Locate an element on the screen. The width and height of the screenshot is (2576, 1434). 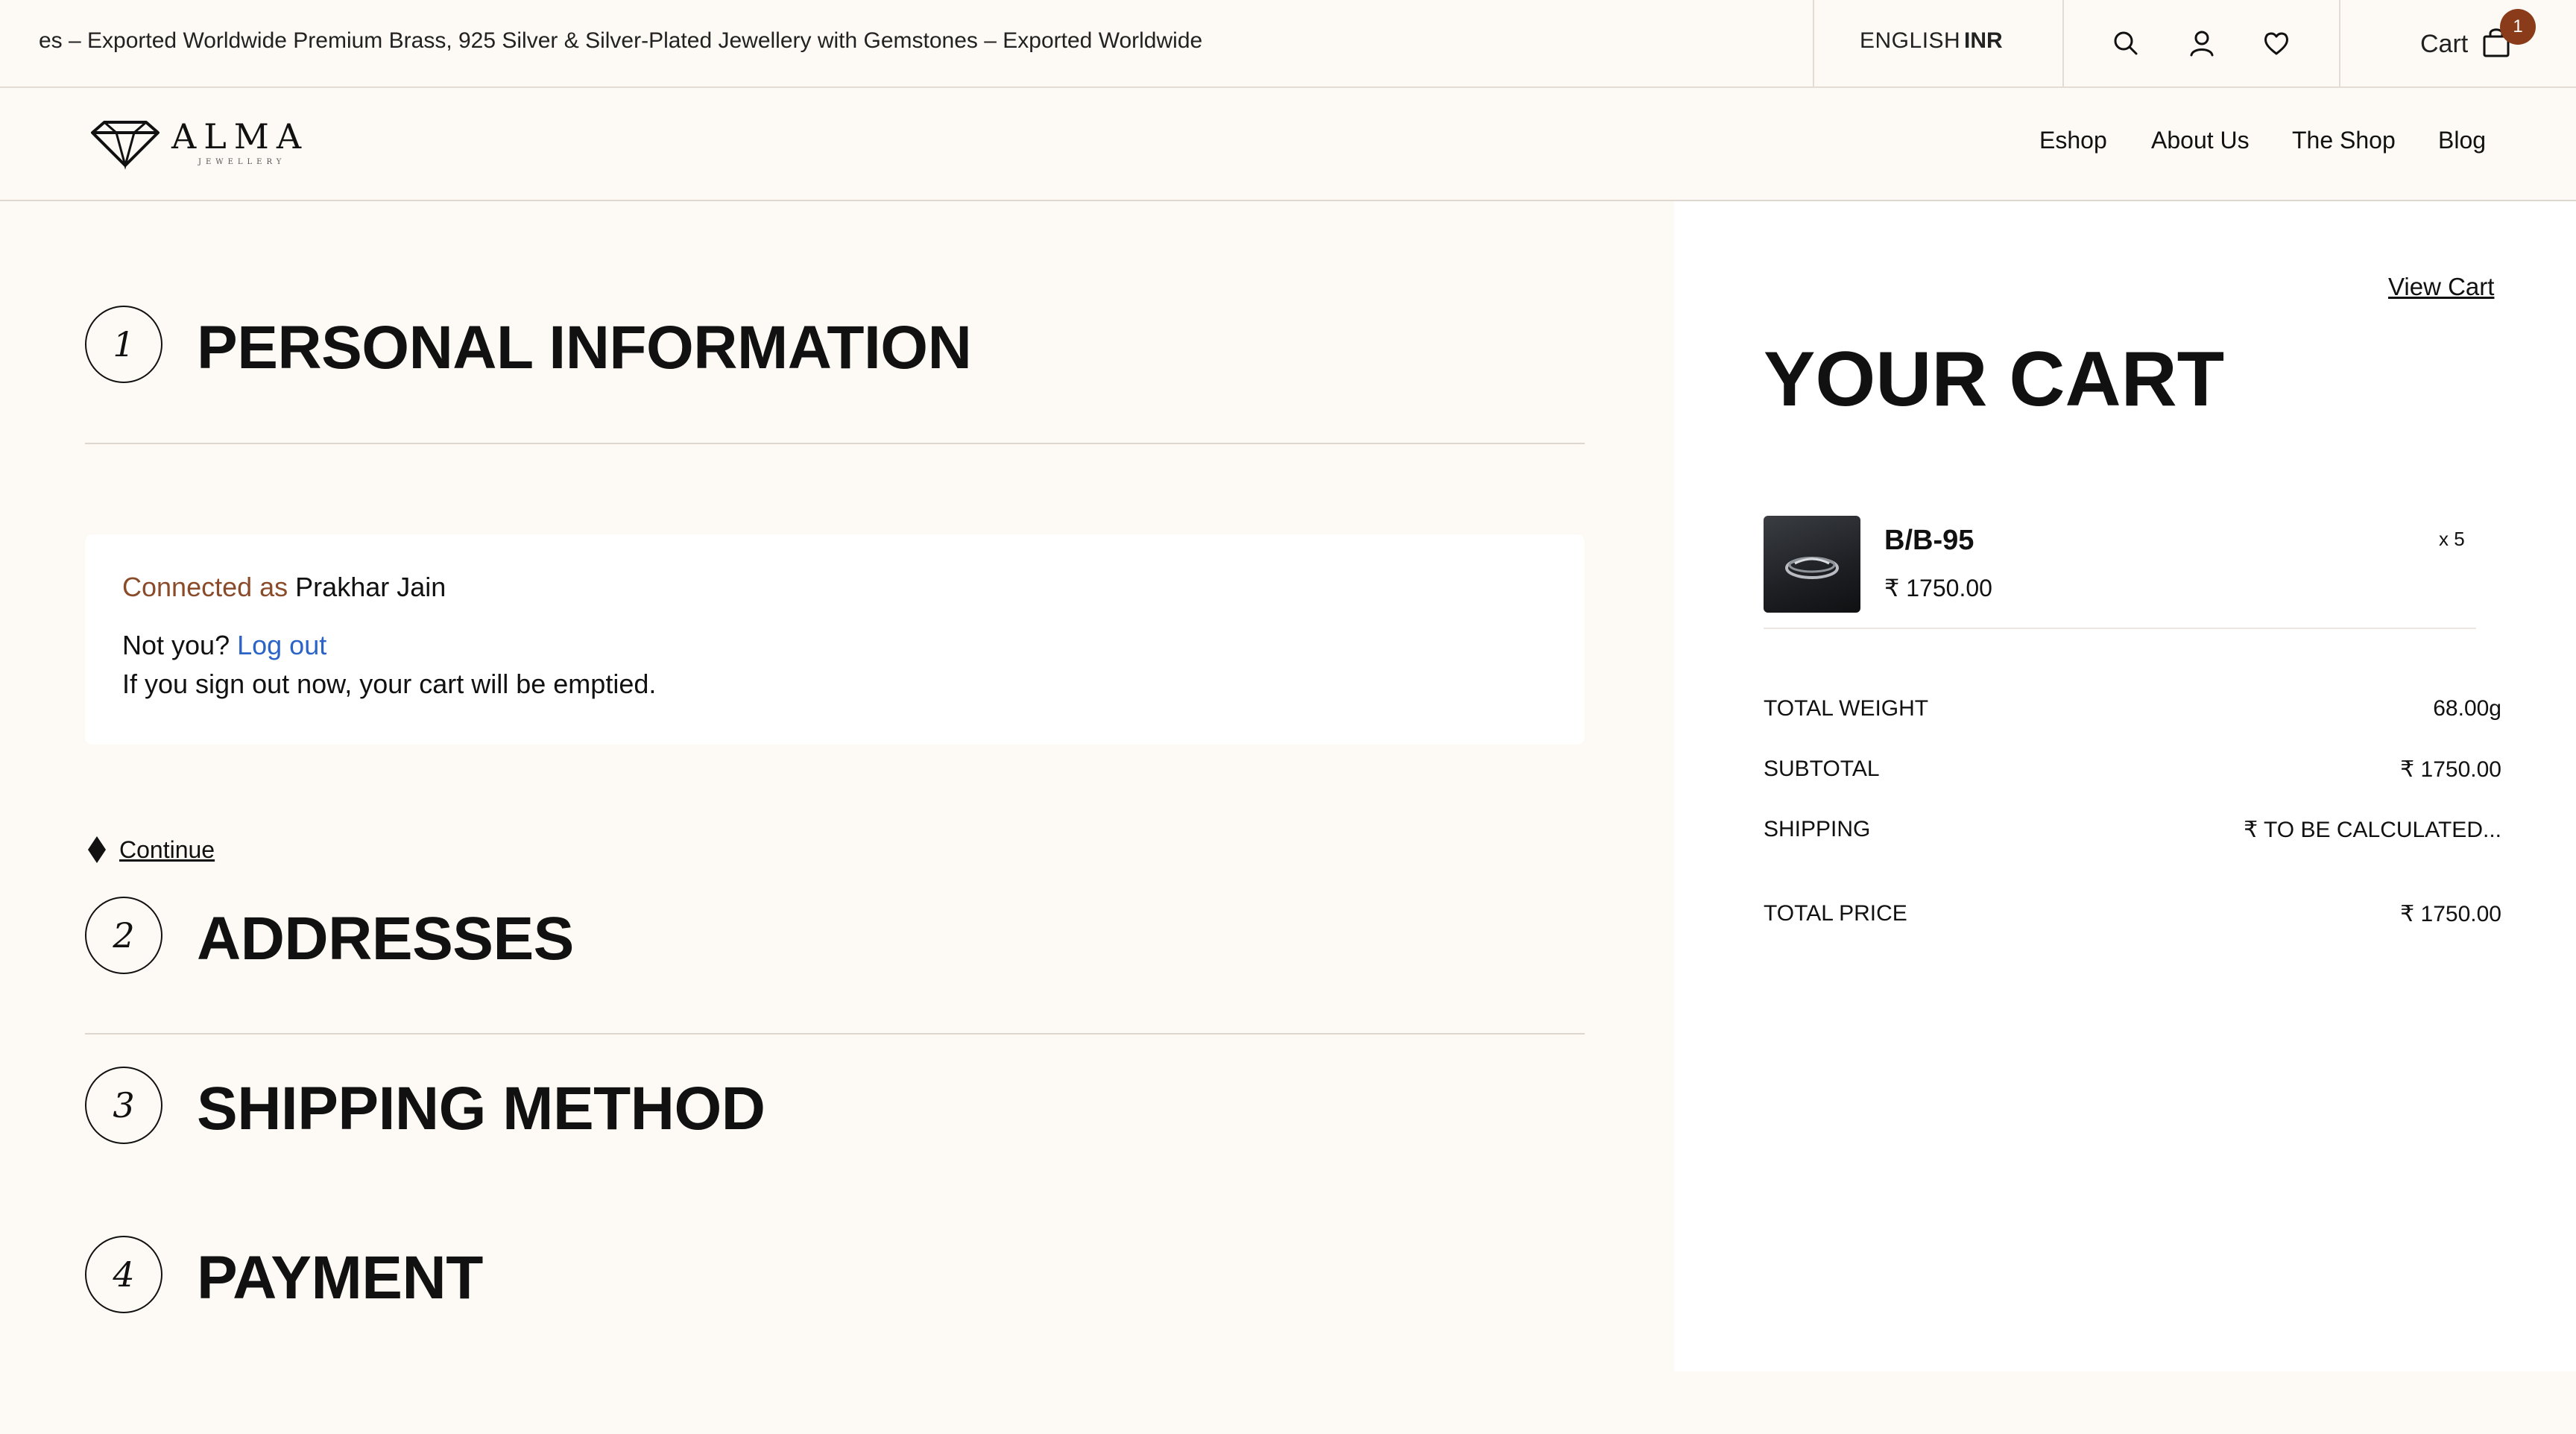
step-title: PAYMENT is located at coordinates (340, 1278).